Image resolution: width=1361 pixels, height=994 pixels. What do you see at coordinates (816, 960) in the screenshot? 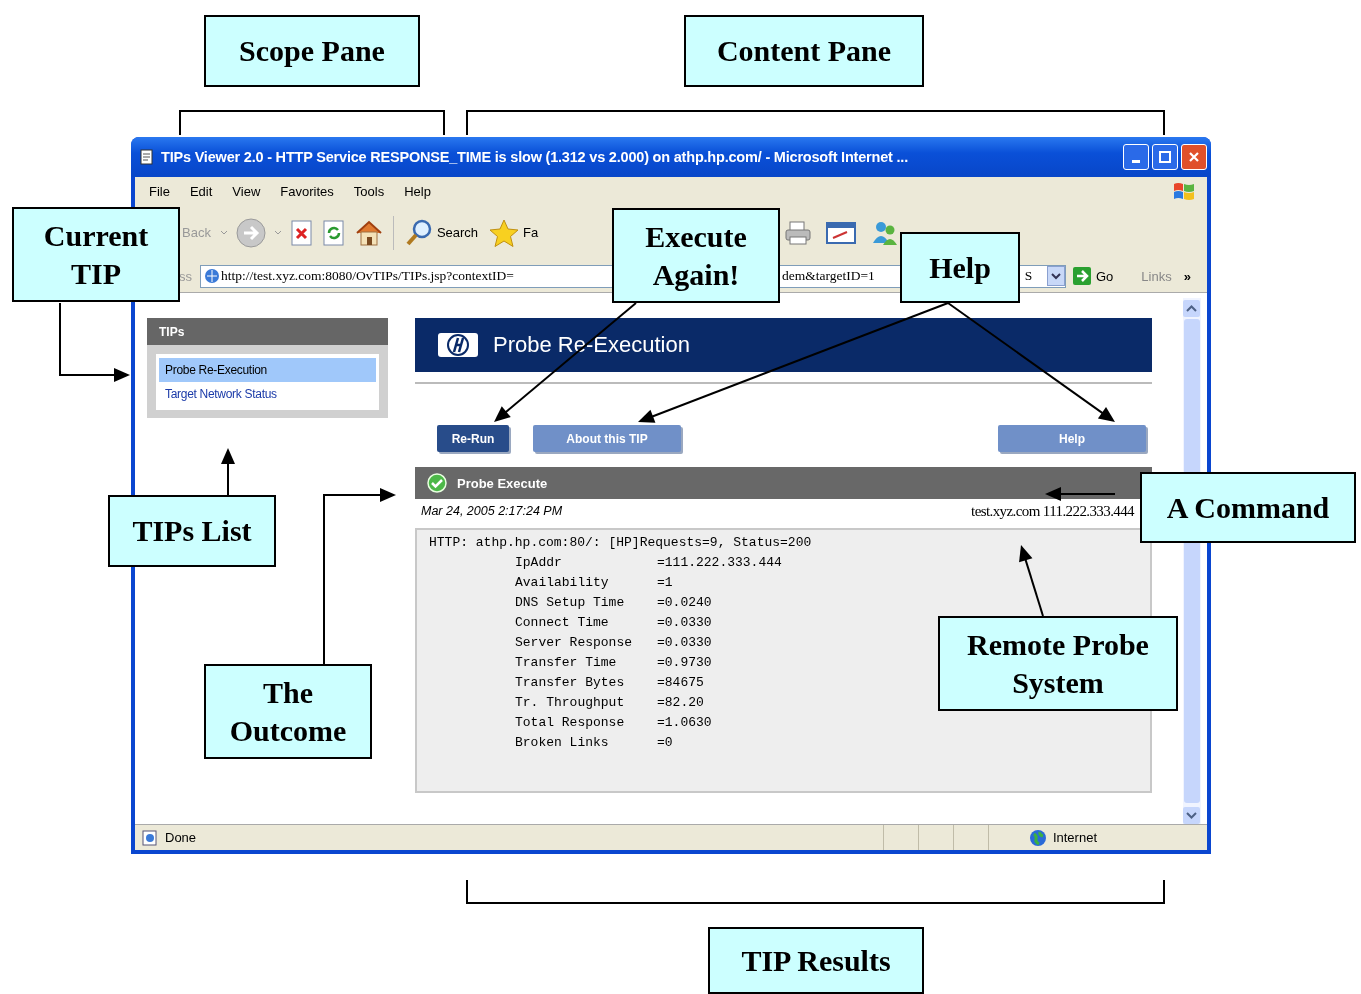
I see `annotation-label: TIP Results` at bounding box center [816, 960].